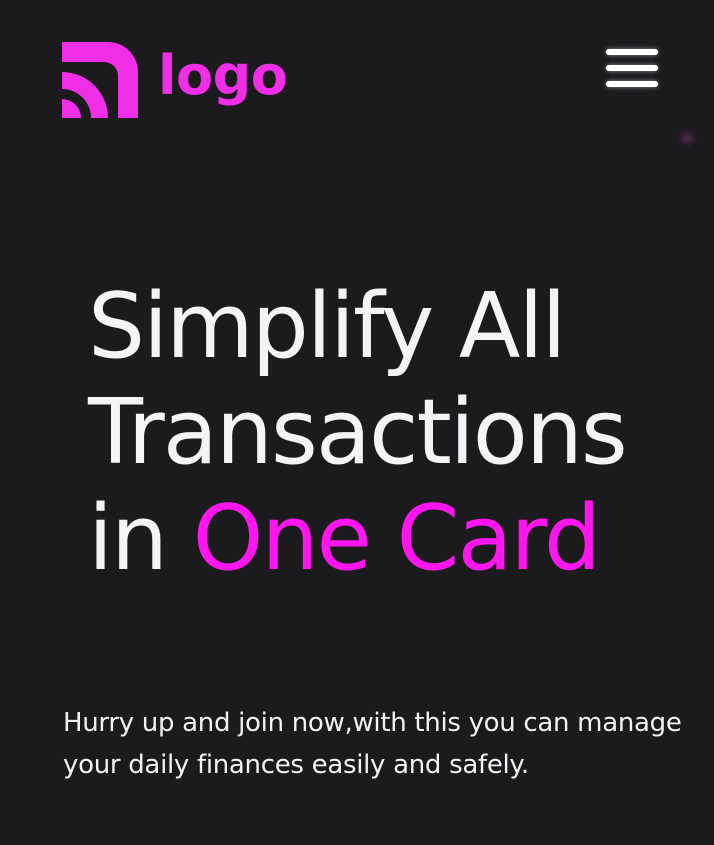 The width and height of the screenshot is (714, 845). Describe the element at coordinates (632, 52) in the screenshot. I see `menu-bar-top` at that location.